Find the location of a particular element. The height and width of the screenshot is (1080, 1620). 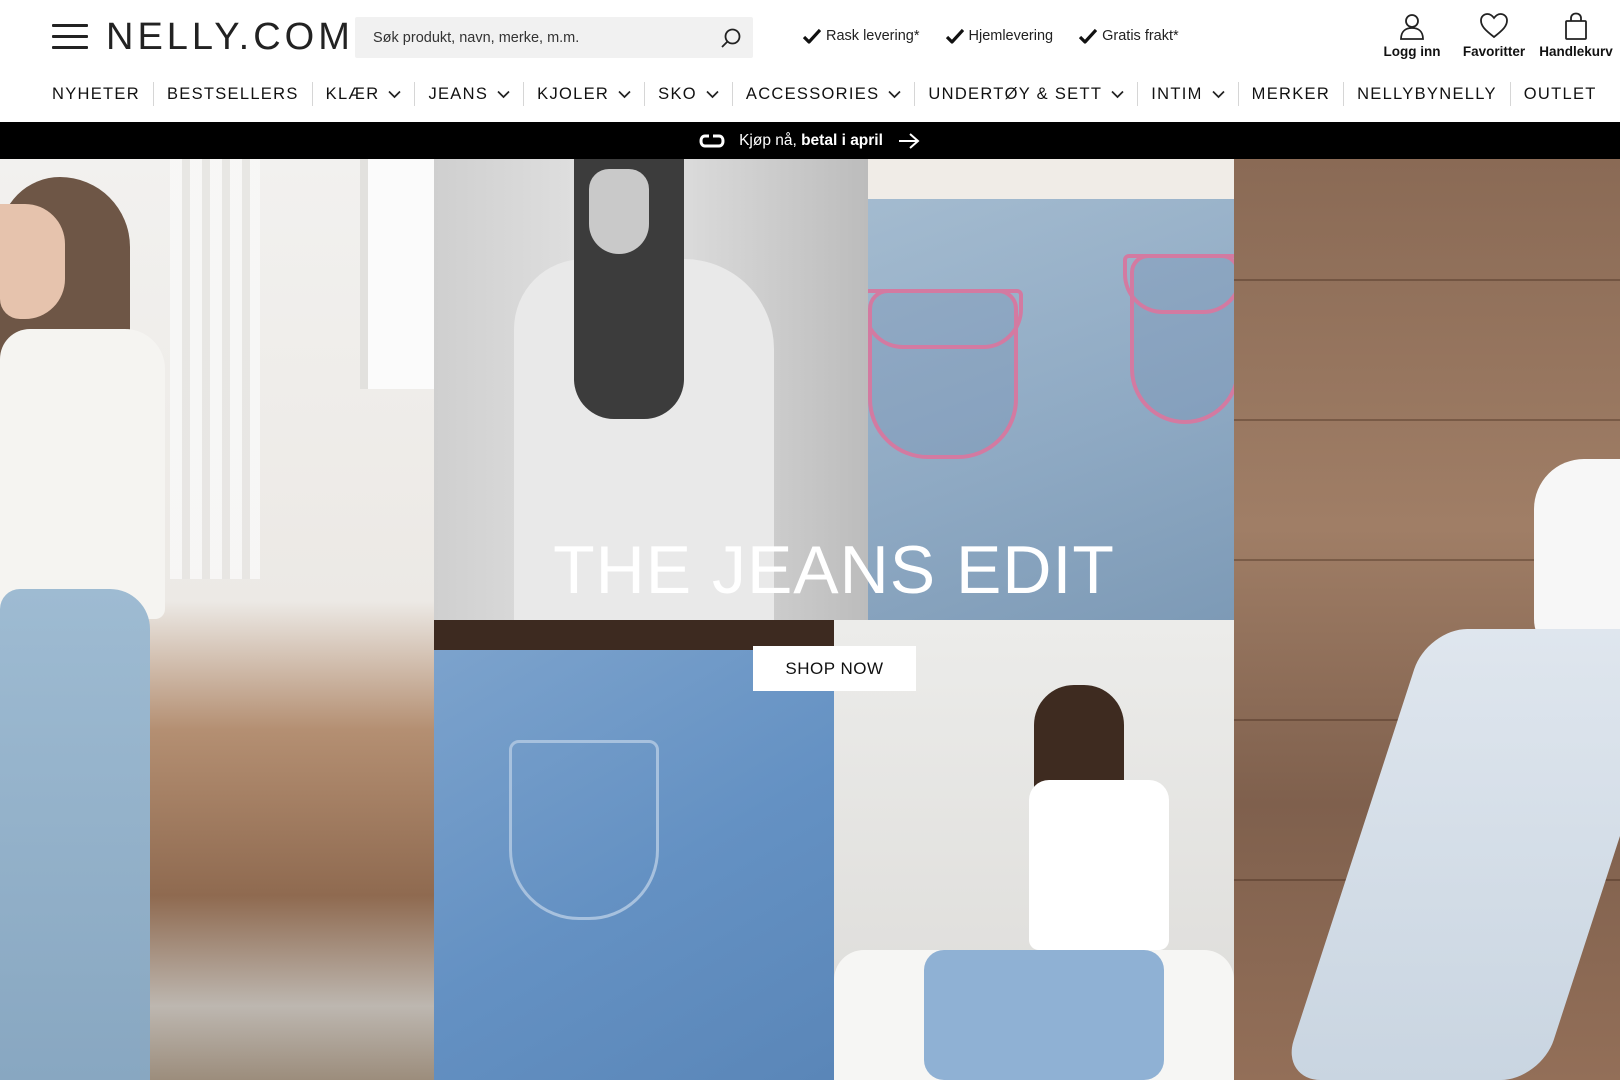

promo-banner: Kjøp nå, betal i april is located at coordinates (810, 140).